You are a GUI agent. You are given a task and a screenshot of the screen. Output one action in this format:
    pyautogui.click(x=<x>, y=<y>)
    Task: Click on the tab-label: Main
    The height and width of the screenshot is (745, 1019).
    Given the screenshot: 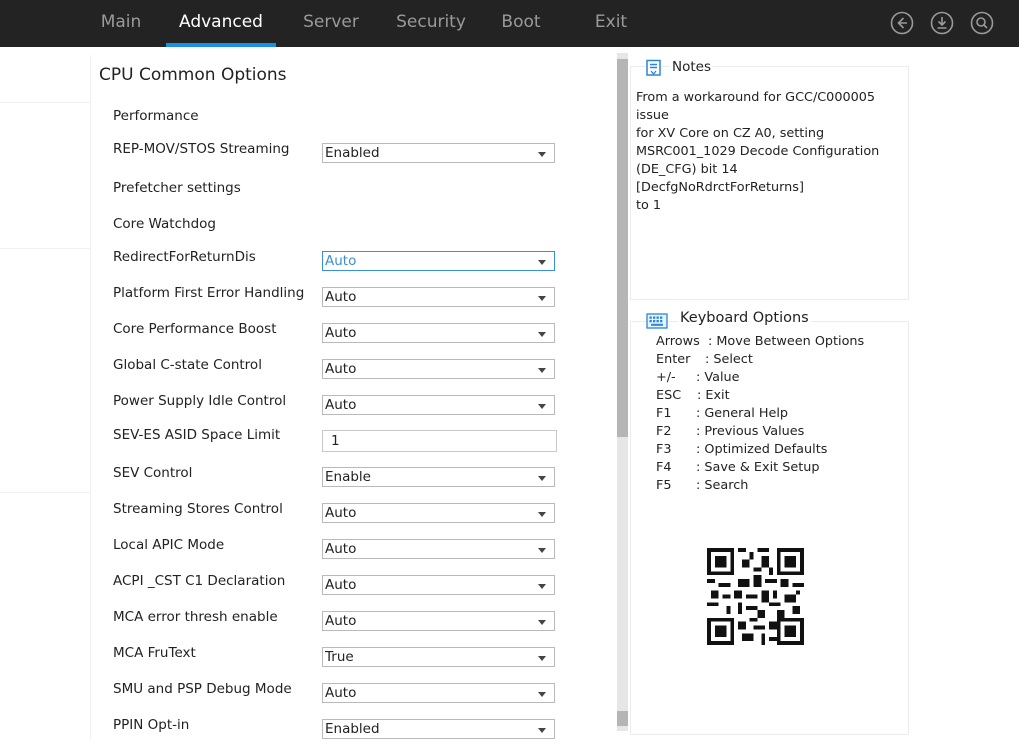 What is the action you would take?
    pyautogui.click(x=121, y=22)
    